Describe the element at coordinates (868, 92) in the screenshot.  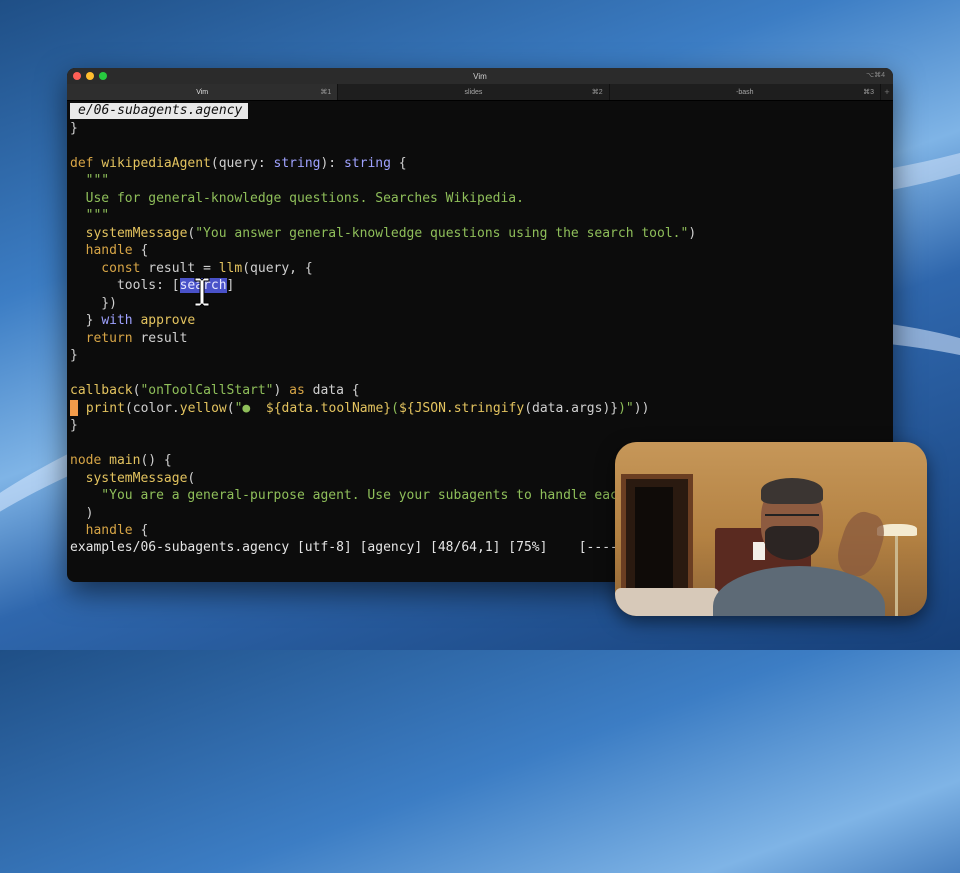
I see `tab-shortcut: ⌘3` at that location.